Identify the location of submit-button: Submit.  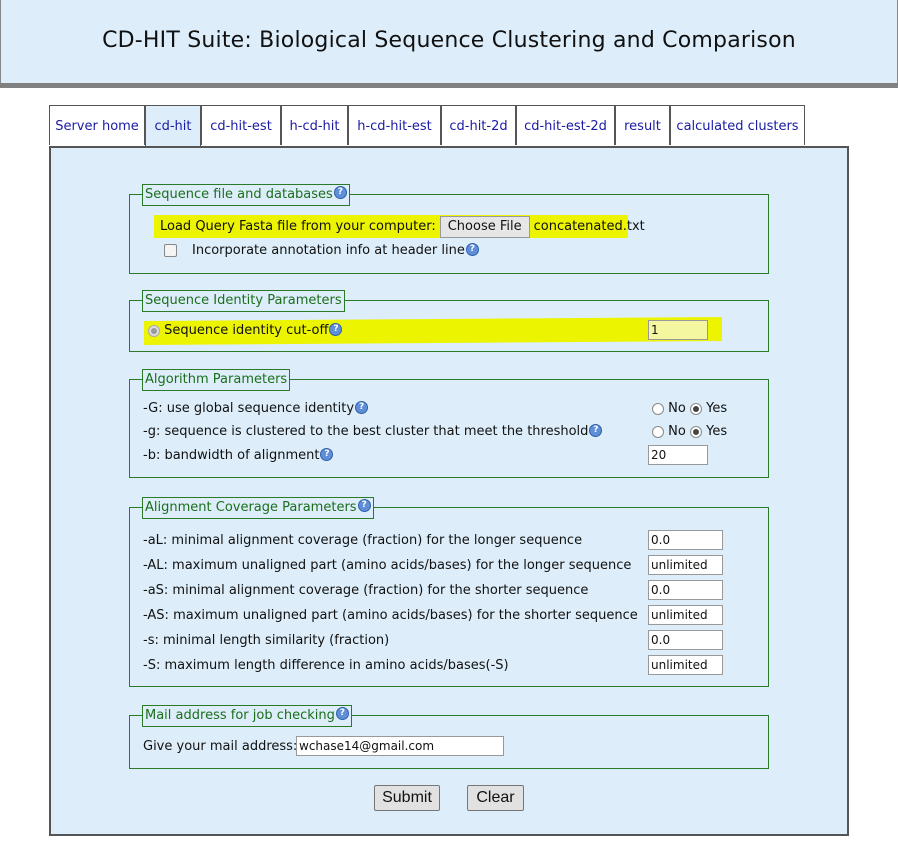
(407, 798).